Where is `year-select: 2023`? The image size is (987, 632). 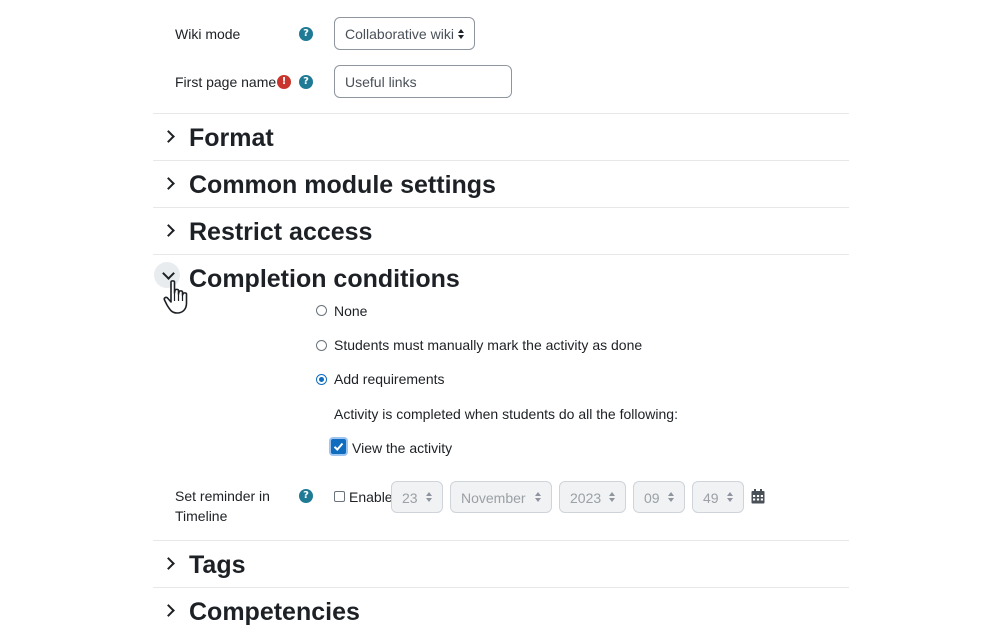
year-select: 2023 is located at coordinates (592, 497).